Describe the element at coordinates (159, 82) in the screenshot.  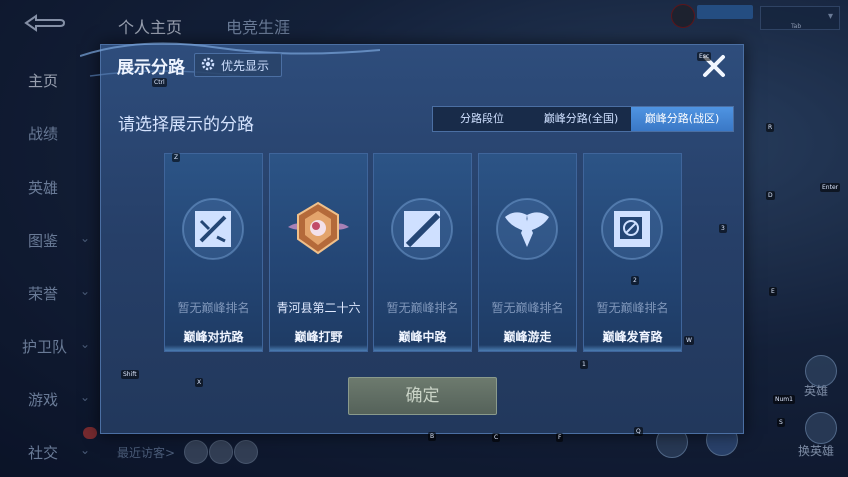
I see `key-hint: Ctrl` at that location.